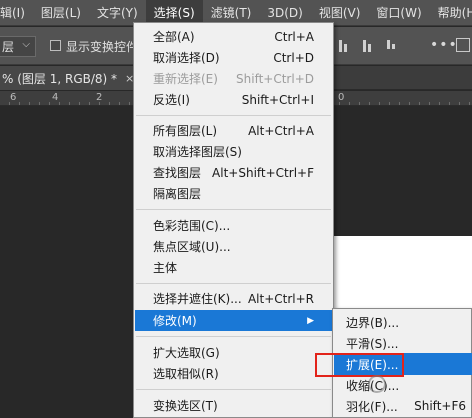 This screenshot has width=472, height=418. Describe the element at coordinates (275, 78) in the screenshot. I see `menu-item-shortcut: Shift+Ctrl+D` at that location.